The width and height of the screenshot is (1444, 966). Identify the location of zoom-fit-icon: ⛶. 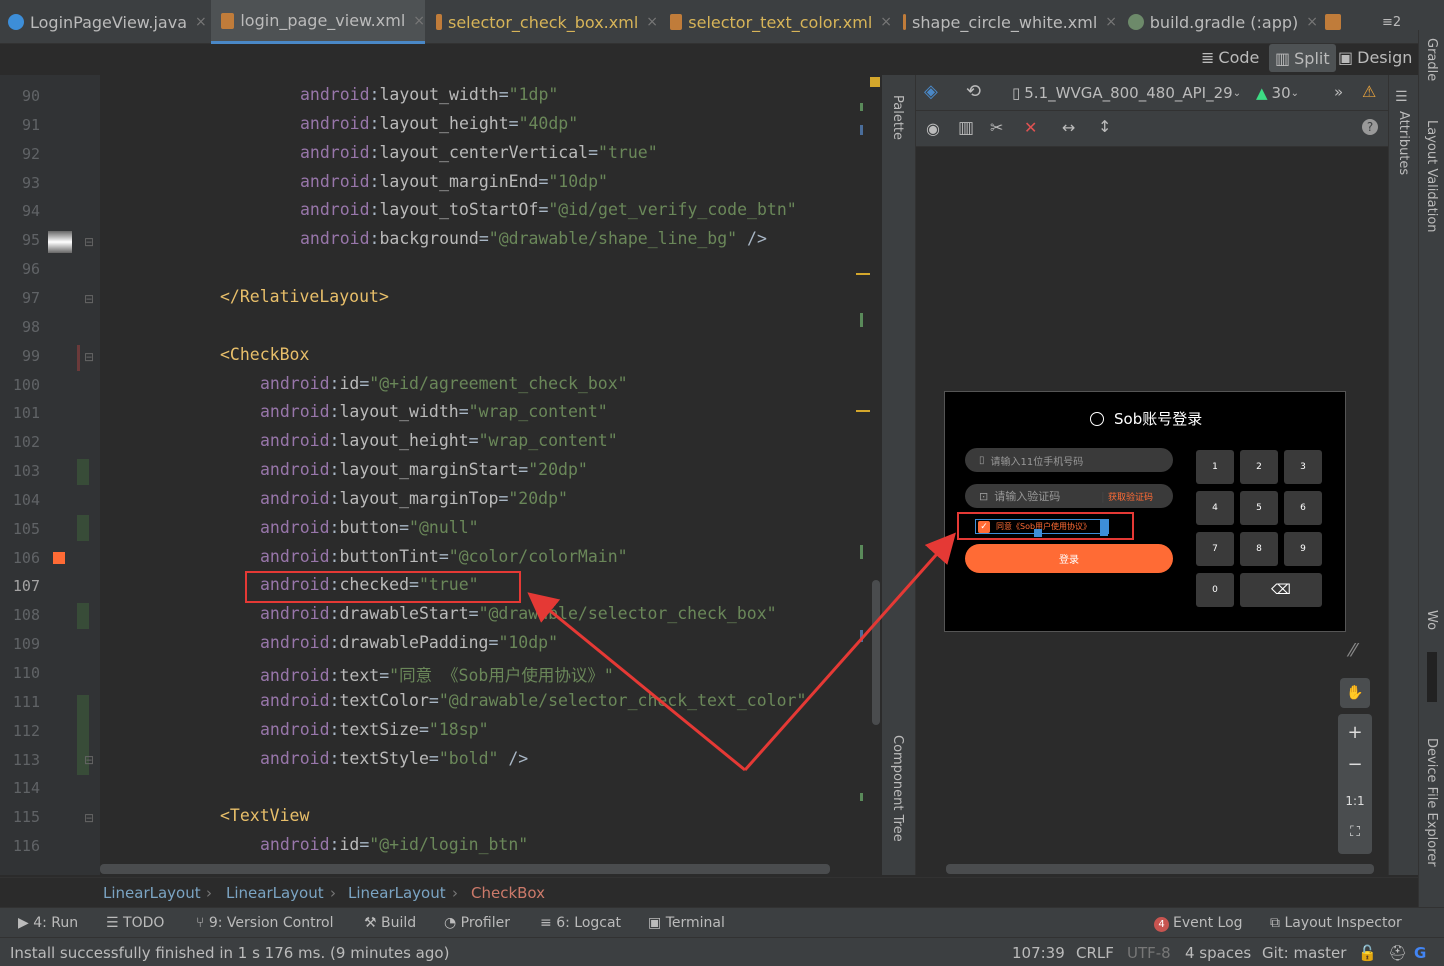
(1355, 832).